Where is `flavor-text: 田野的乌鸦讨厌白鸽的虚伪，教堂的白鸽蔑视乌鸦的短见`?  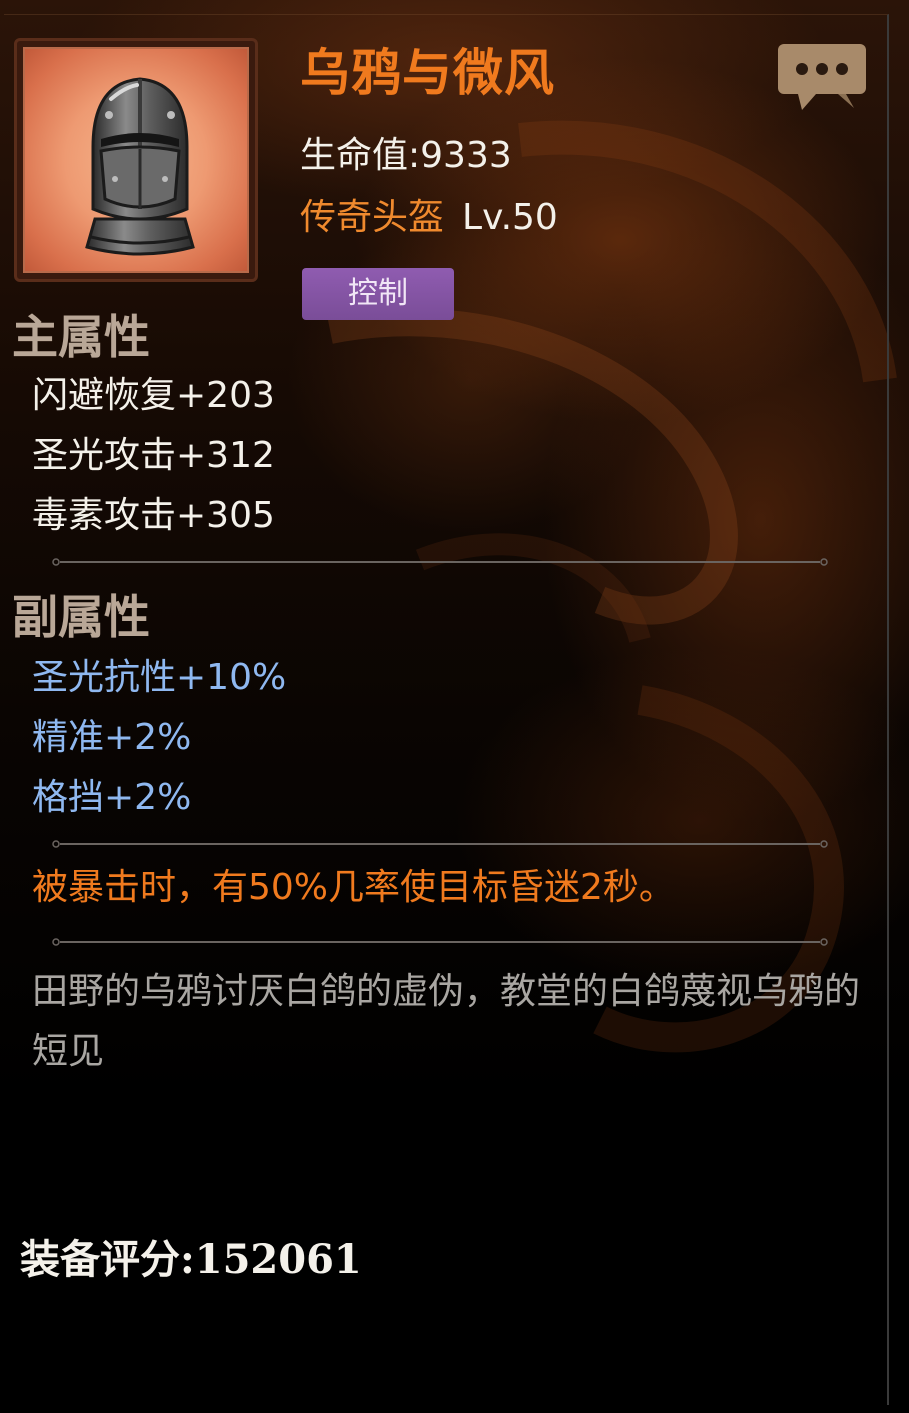 flavor-text: 田野的乌鸦讨厌白鸽的虚伪，教堂的白鸽蔑视乌鸦的短见 is located at coordinates (446, 1021).